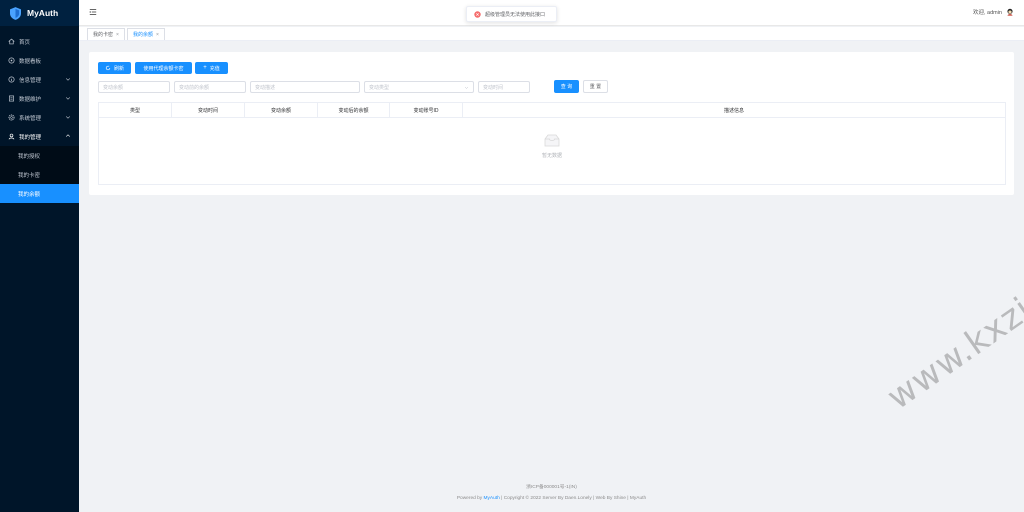 This screenshot has width=1024, height=512. Describe the element at coordinates (11, 117) in the screenshot. I see `gear-icon` at that location.